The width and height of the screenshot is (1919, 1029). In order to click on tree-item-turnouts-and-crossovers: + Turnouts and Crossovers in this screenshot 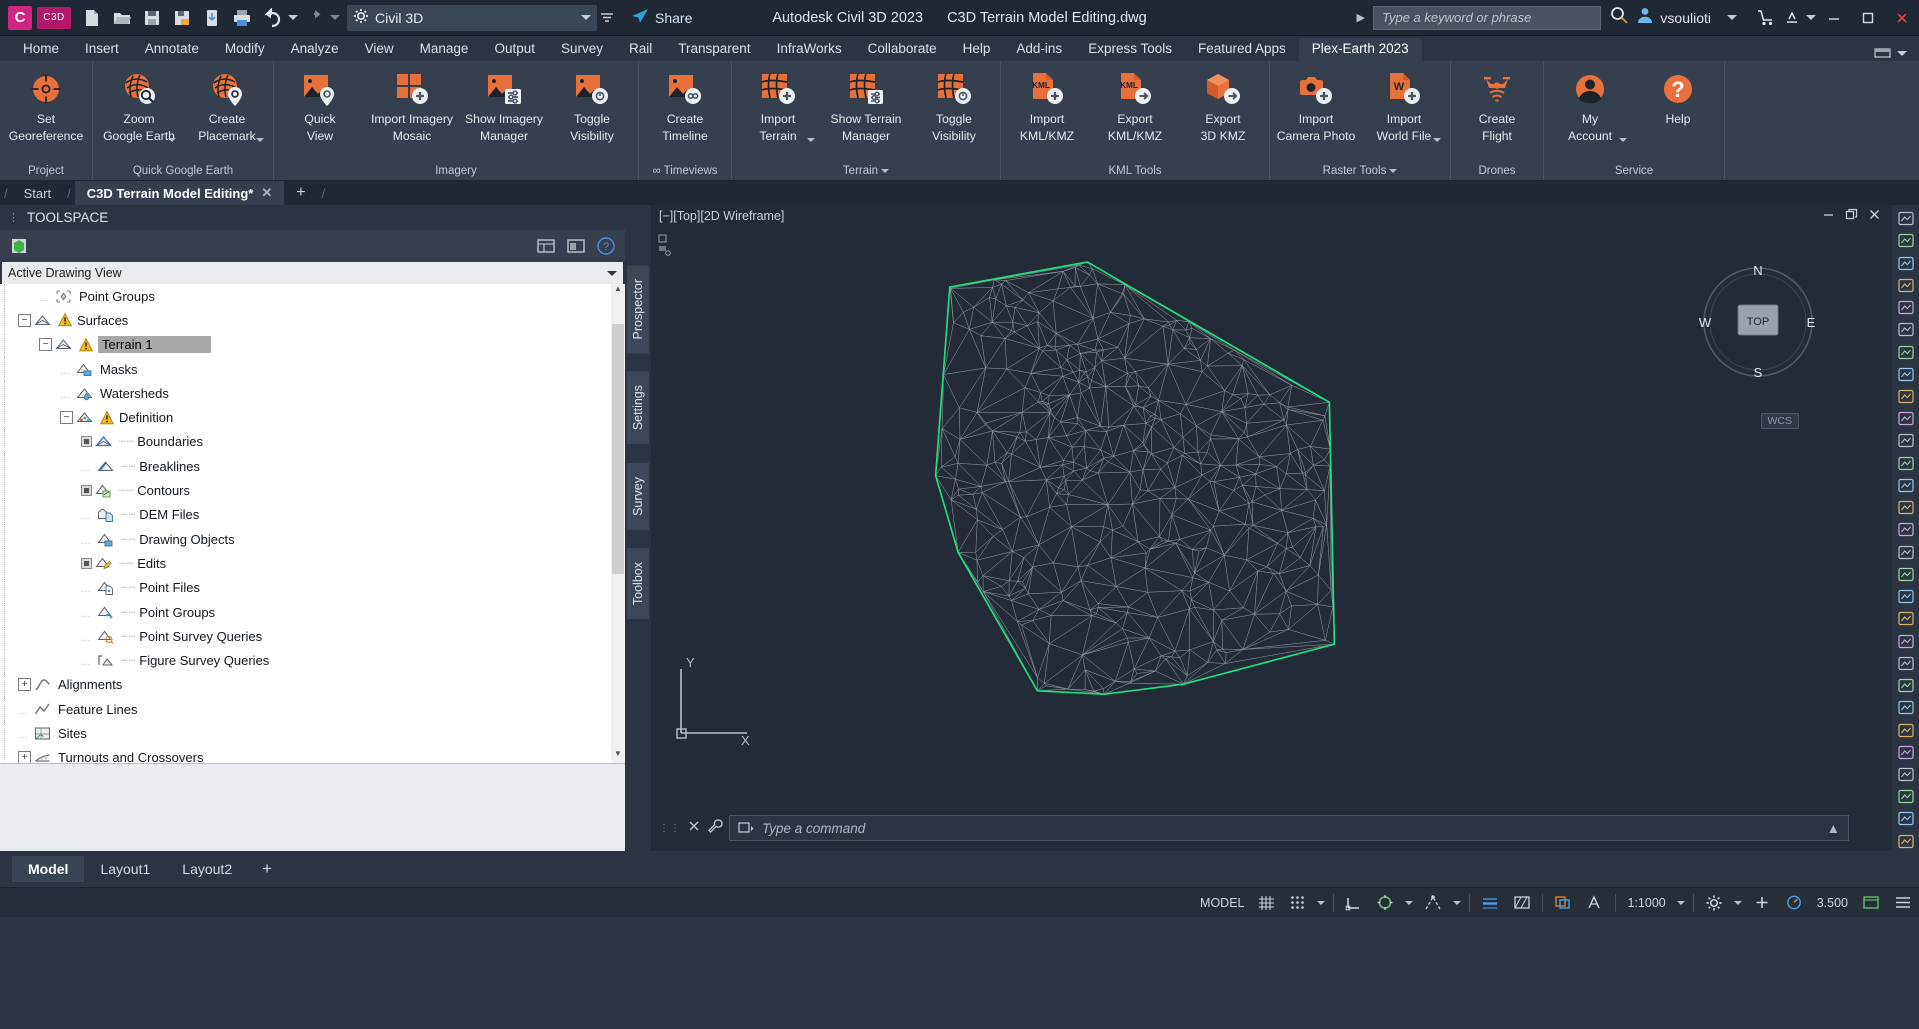, I will do `click(312, 754)`.